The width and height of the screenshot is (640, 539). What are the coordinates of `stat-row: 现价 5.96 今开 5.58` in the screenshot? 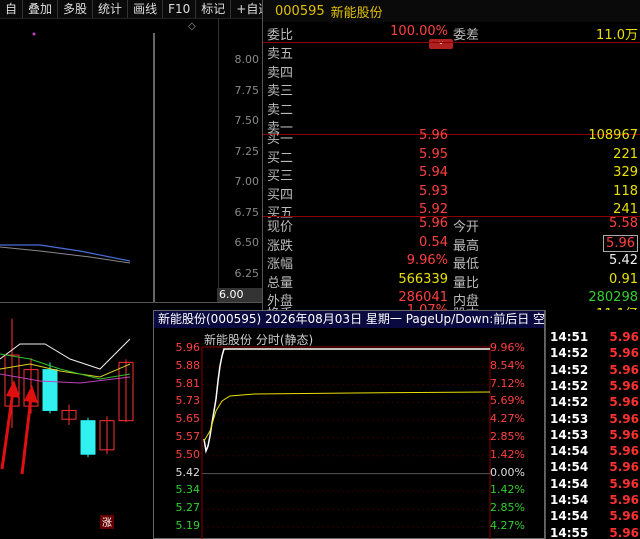 It's located at (451, 225).